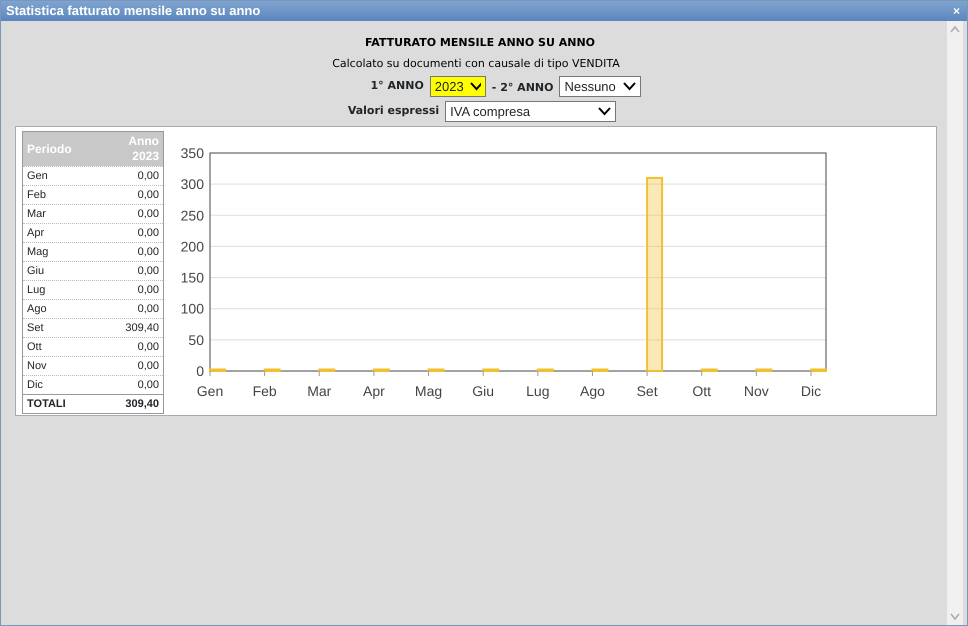  I want to click on x-axis-label: Giu, so click(483, 391).